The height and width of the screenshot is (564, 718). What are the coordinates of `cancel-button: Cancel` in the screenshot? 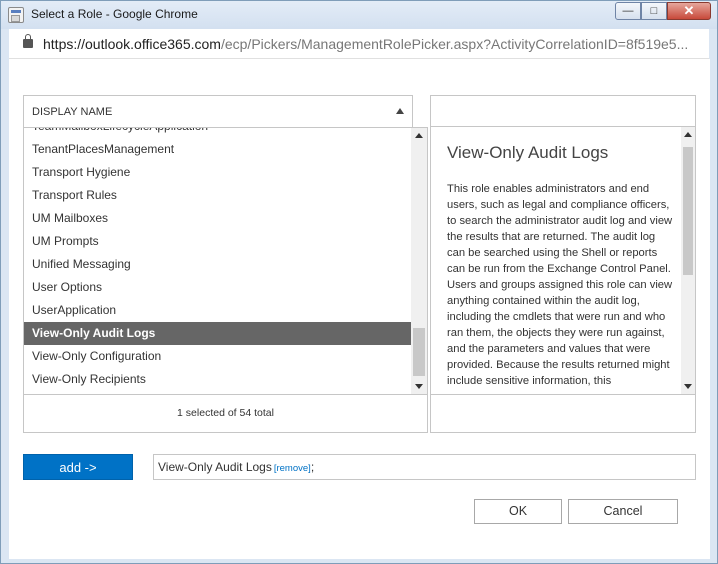 It's located at (623, 511).